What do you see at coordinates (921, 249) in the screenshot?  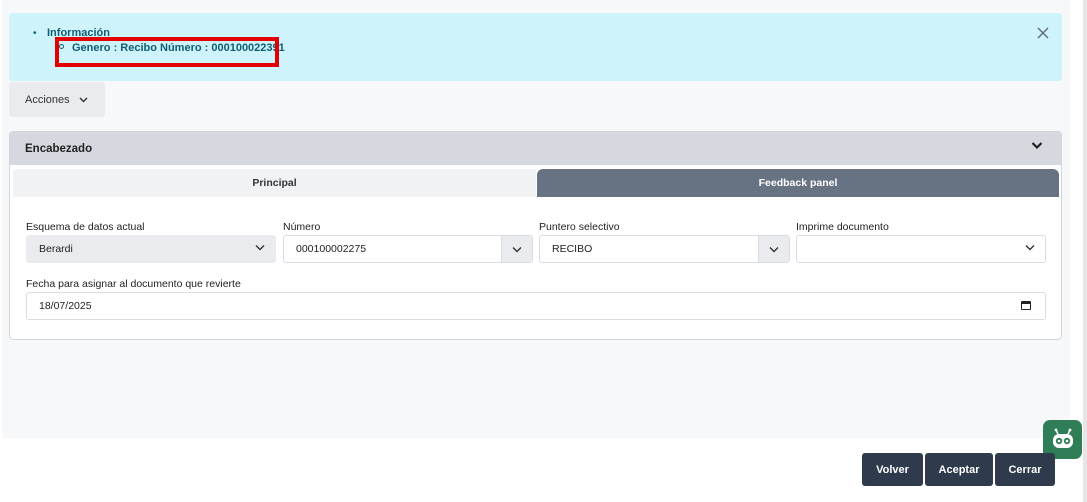 I see `imprime-select` at bounding box center [921, 249].